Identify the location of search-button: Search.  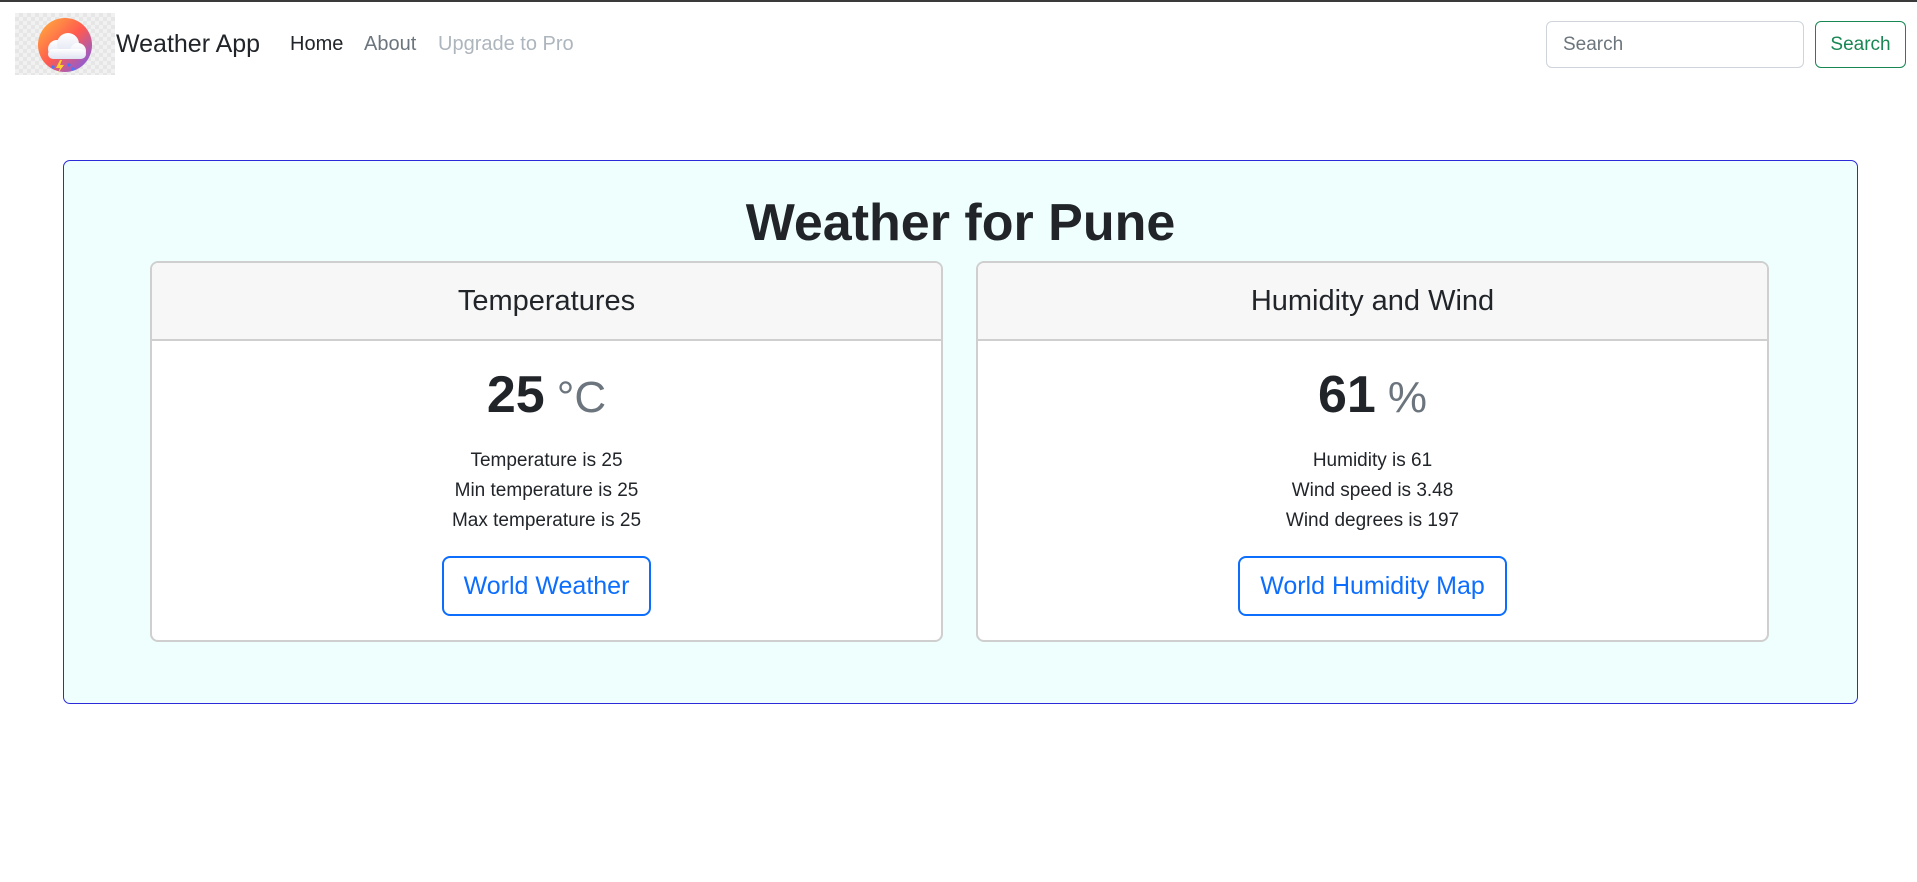
(1860, 44).